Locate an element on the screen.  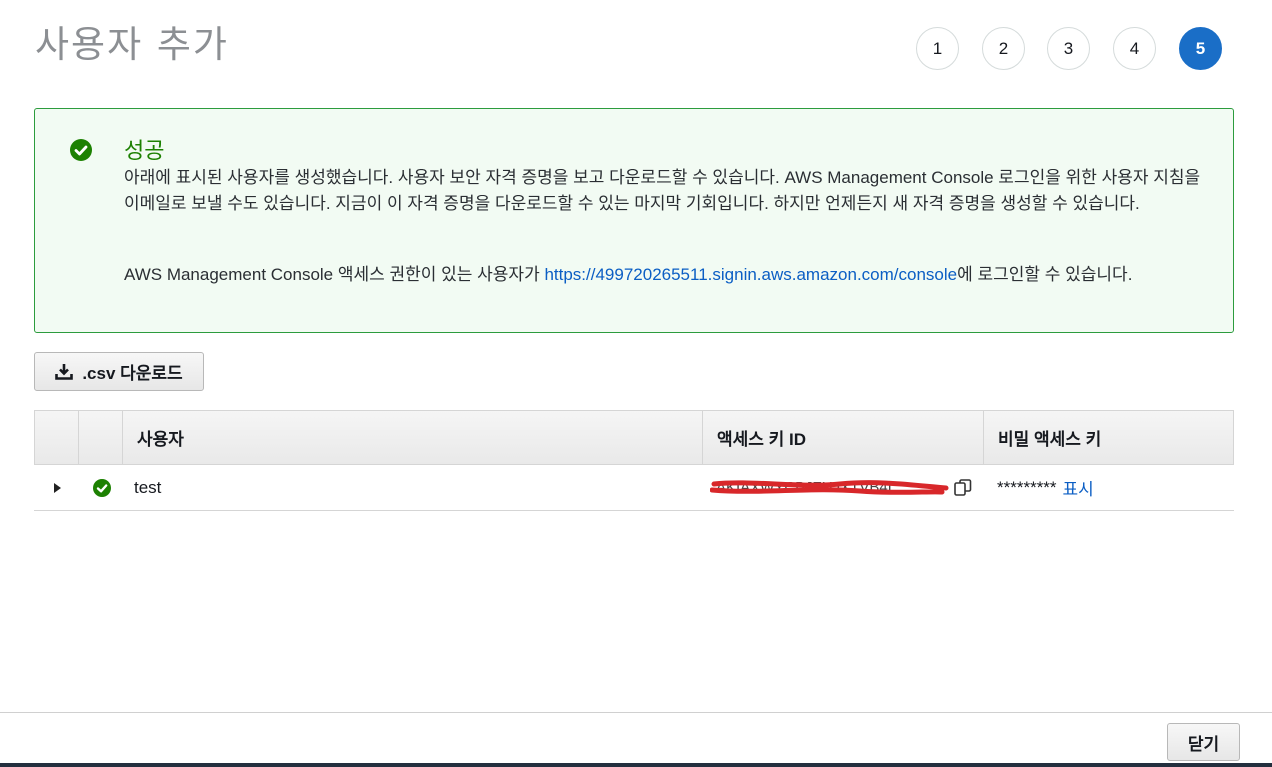
step-5: 5 is located at coordinates (1200, 48).